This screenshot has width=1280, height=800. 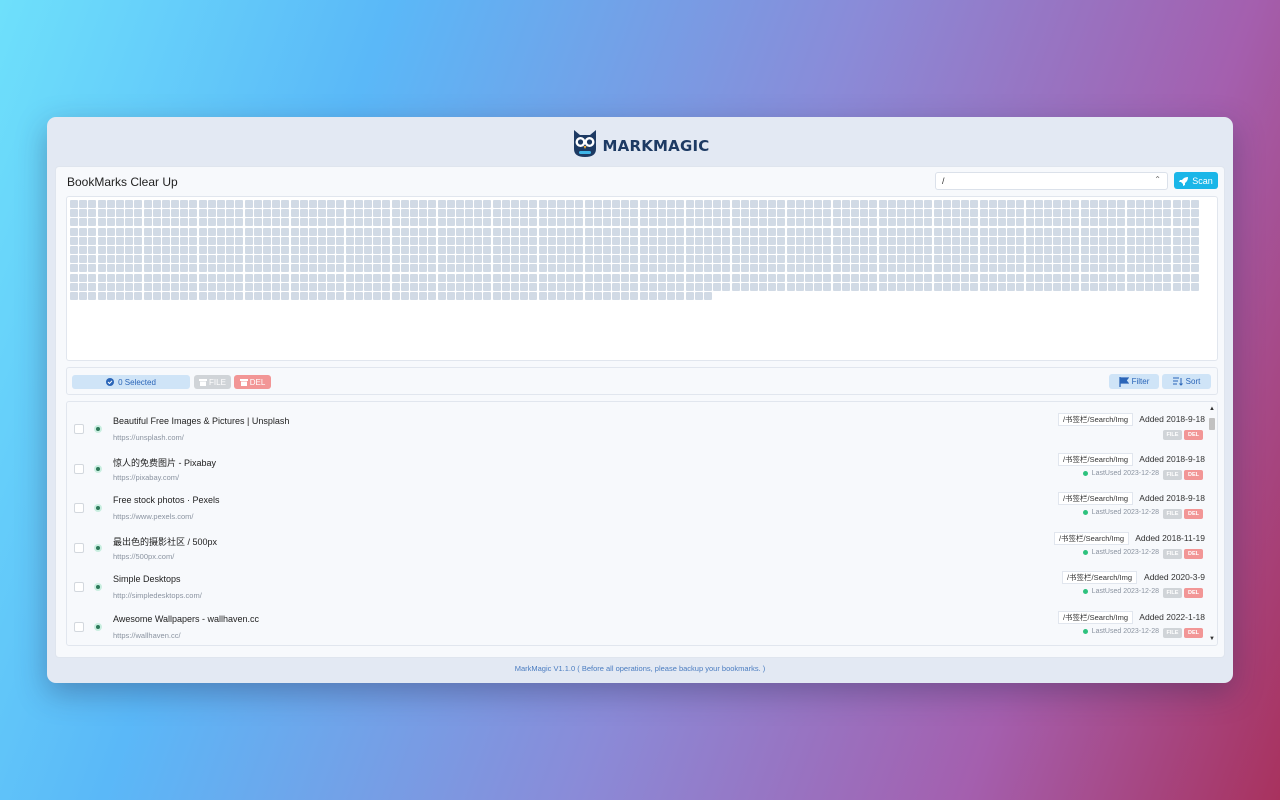 I want to click on row-delete-button: DEL, so click(x=1193, y=593).